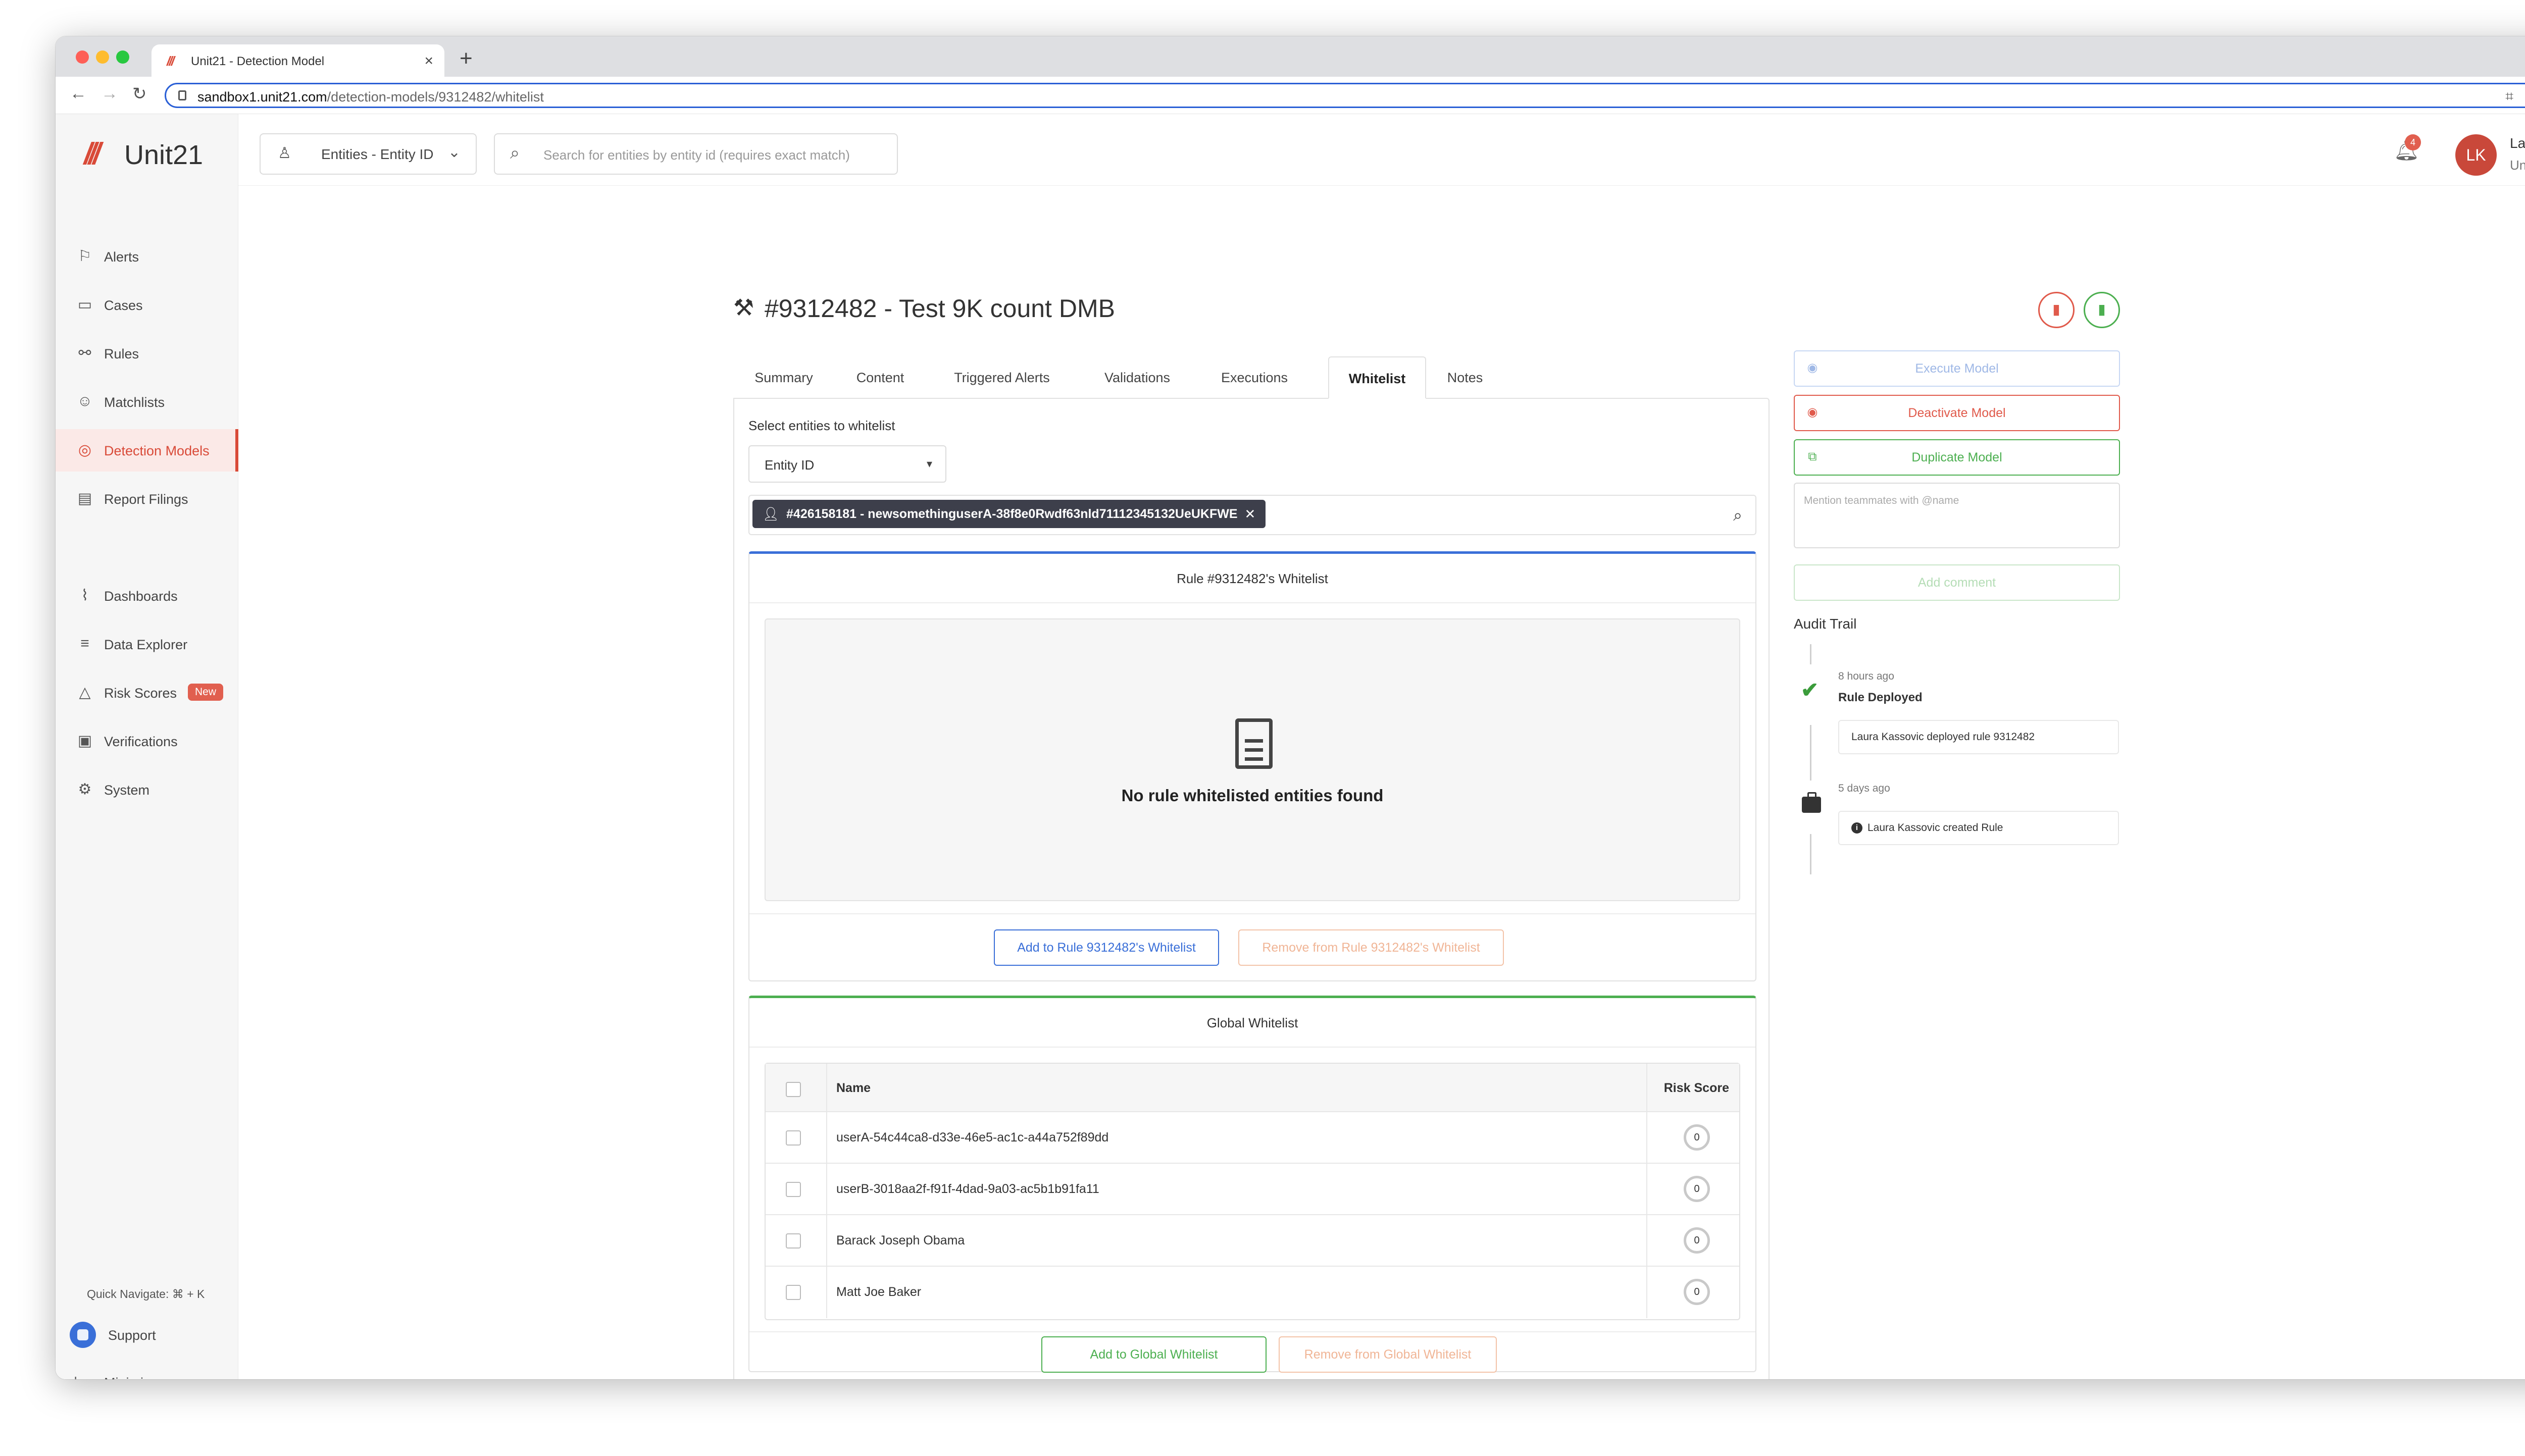 The height and width of the screenshot is (1456, 2525). What do you see at coordinates (82, 1376) in the screenshot?
I see `minimize-icon: |←` at bounding box center [82, 1376].